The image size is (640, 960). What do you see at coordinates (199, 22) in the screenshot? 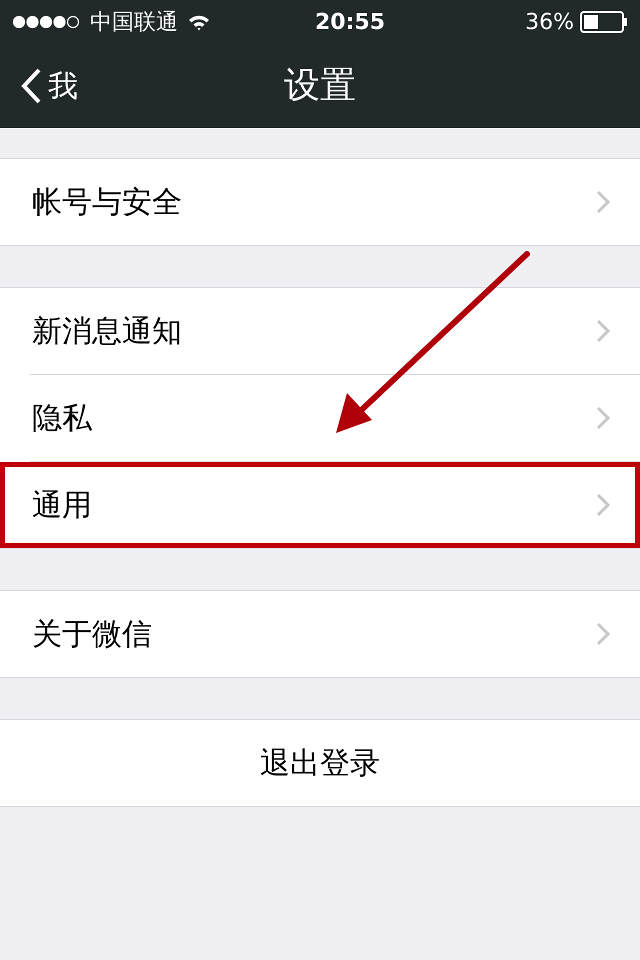
I see `wifi-icon` at bounding box center [199, 22].